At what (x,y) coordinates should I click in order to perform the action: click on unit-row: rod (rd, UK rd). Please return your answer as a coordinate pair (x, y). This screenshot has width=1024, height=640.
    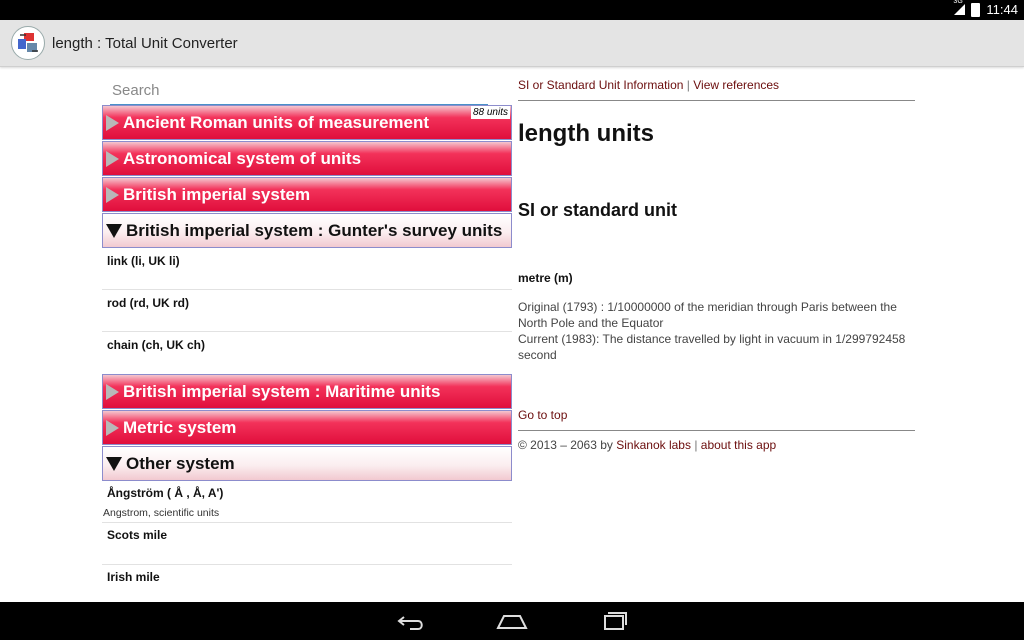
    Looking at the image, I should click on (307, 311).